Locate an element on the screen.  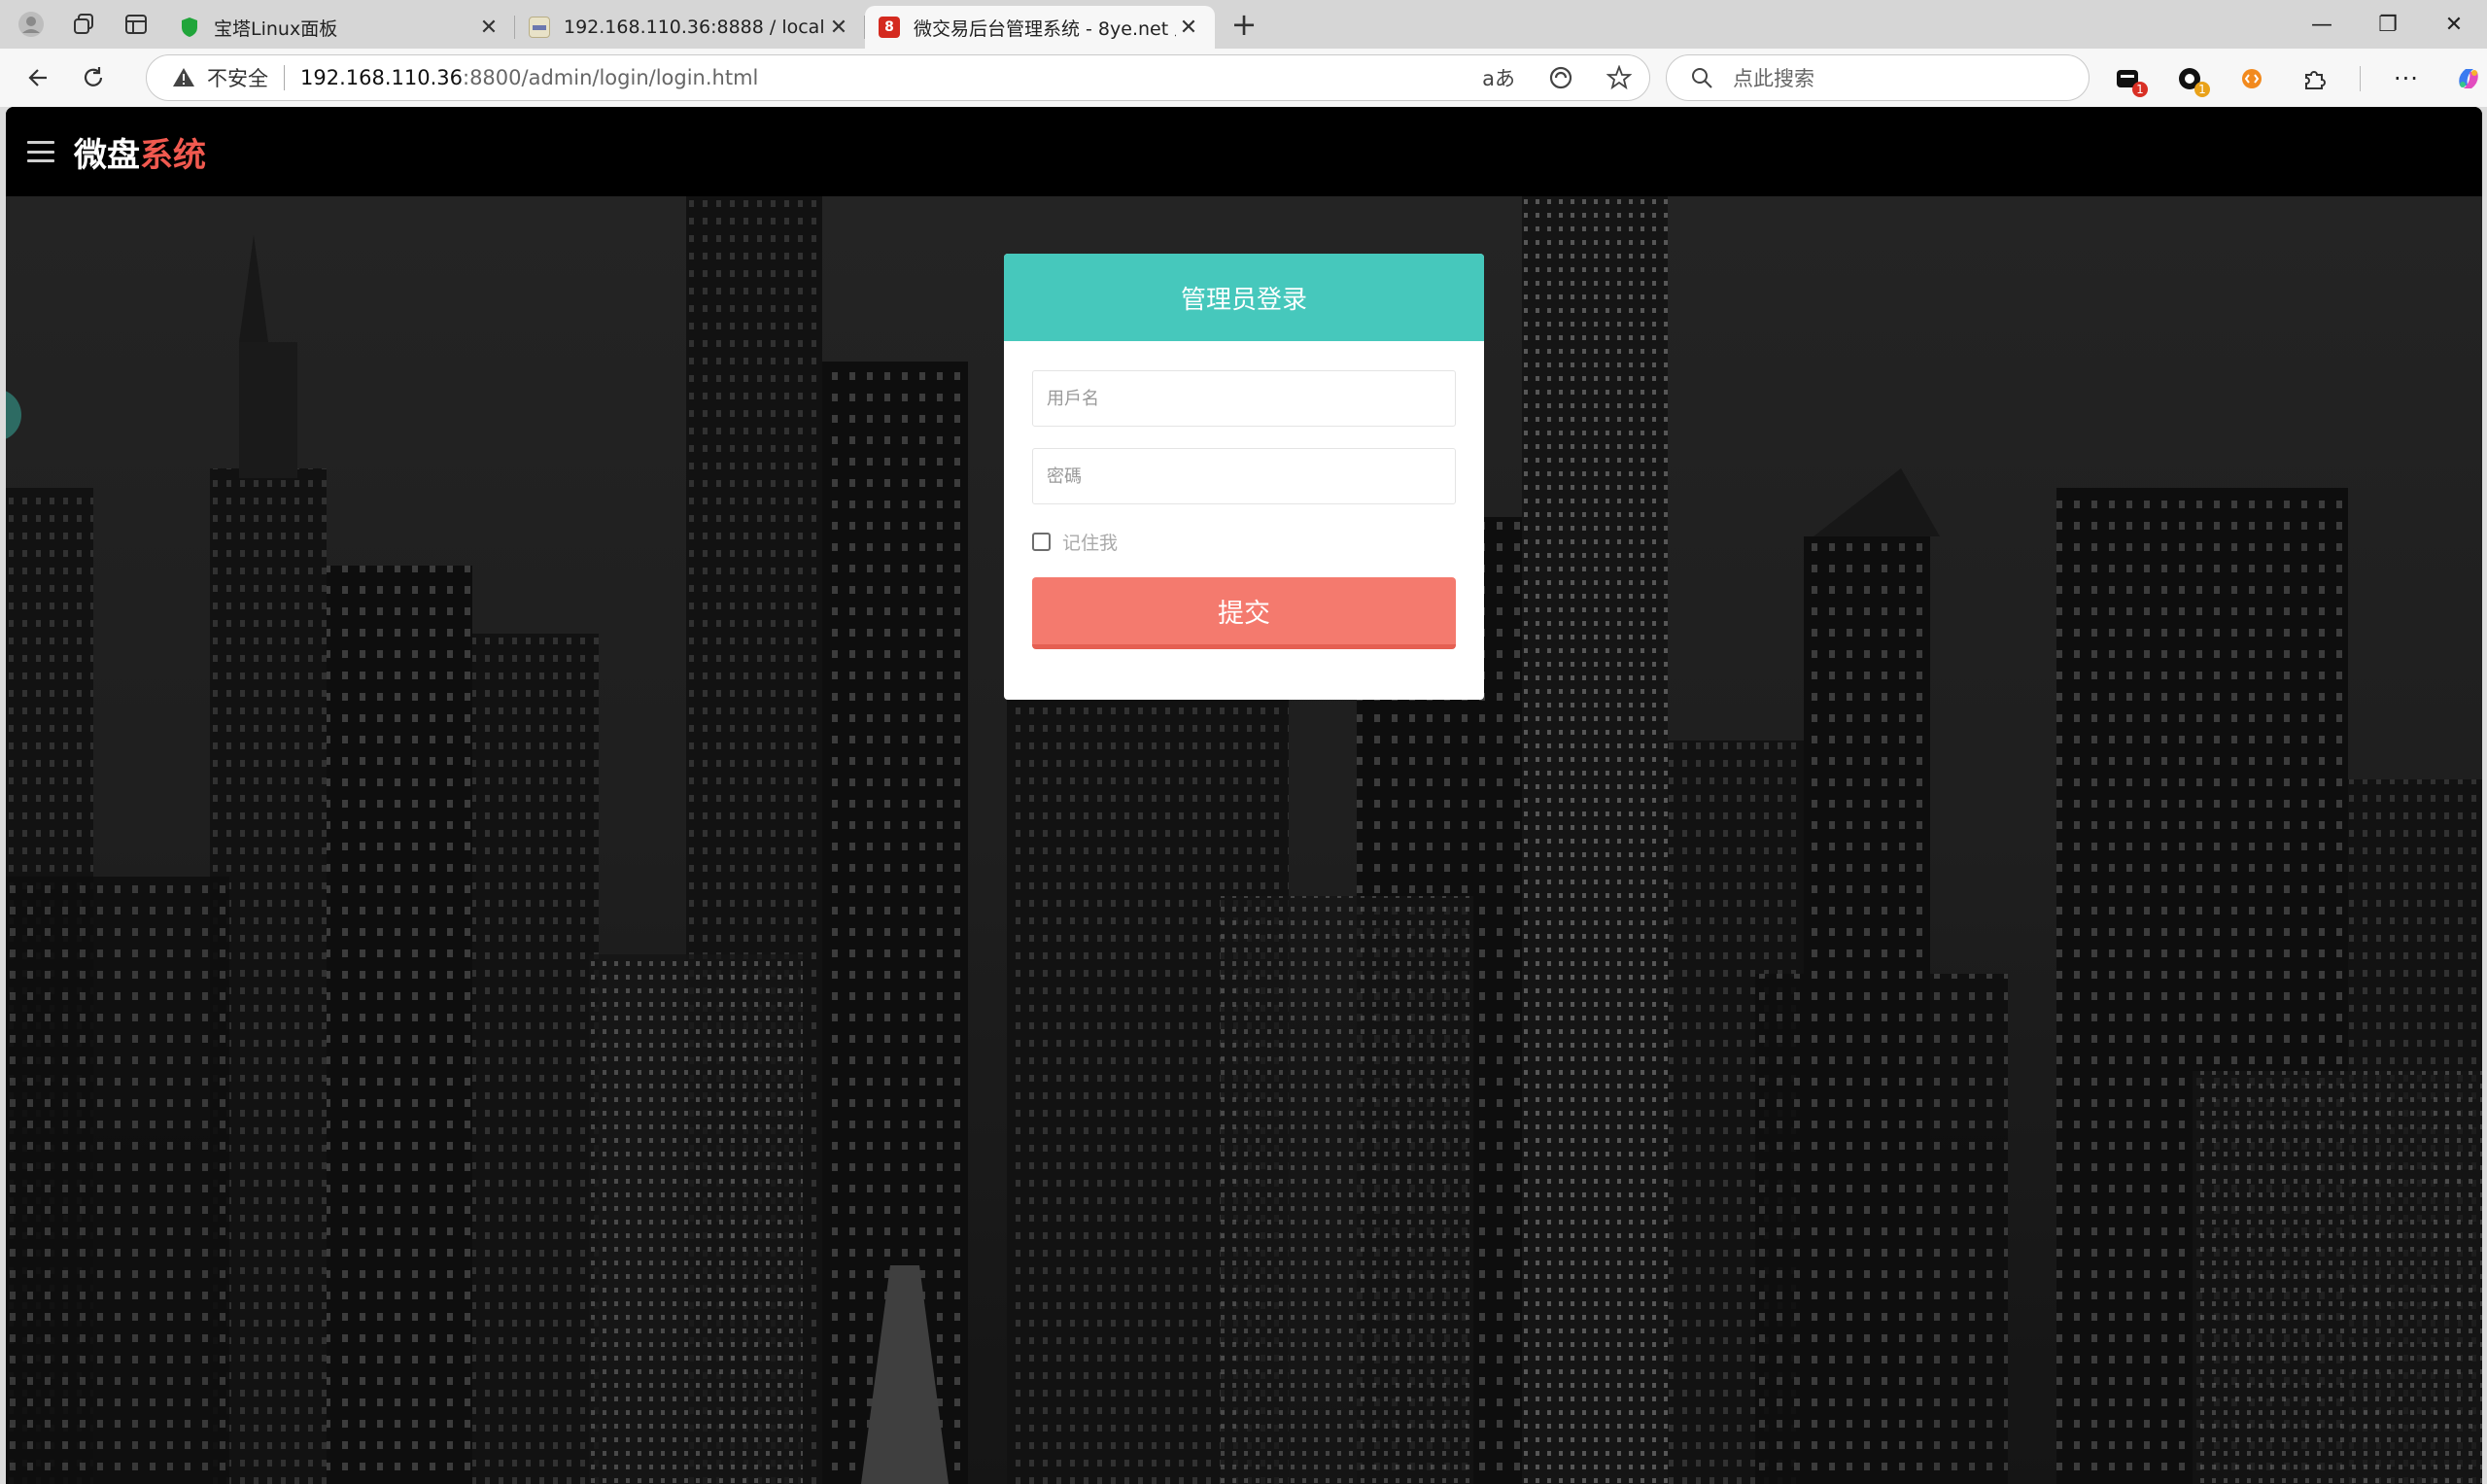
arrow-left-icon is located at coordinates (37, 77).